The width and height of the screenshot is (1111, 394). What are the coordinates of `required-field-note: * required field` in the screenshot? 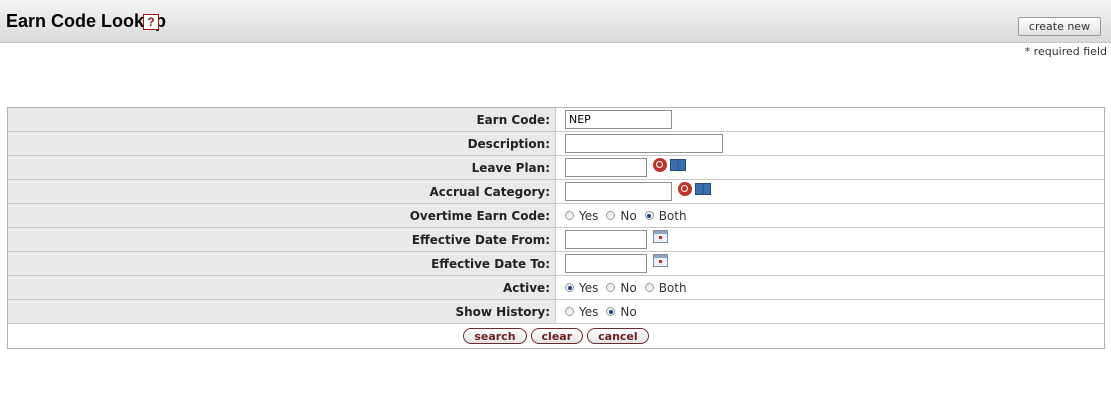 It's located at (1065, 51).